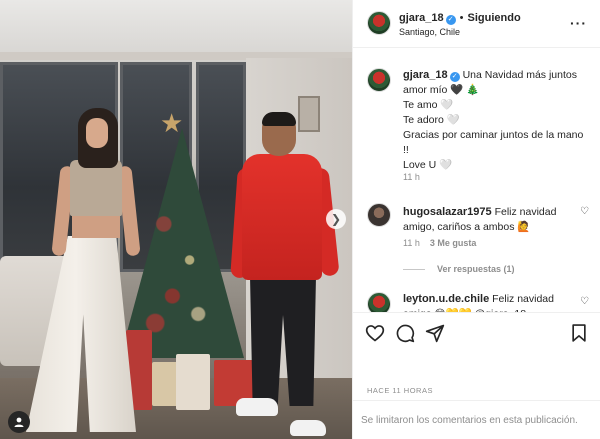 This screenshot has height=439, width=600. What do you see at coordinates (431, 120) in the screenshot?
I see `caption-line: Te adoro 🤍` at bounding box center [431, 120].